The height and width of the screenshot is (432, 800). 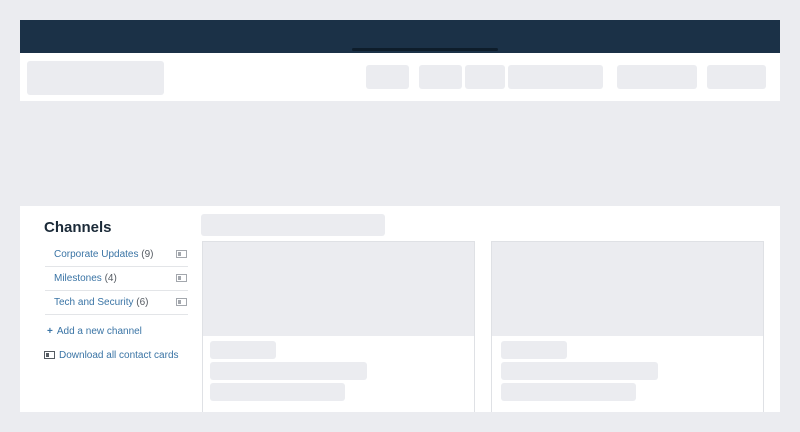 I want to click on add-channel-link: + Add a new channel, so click(x=94, y=331).